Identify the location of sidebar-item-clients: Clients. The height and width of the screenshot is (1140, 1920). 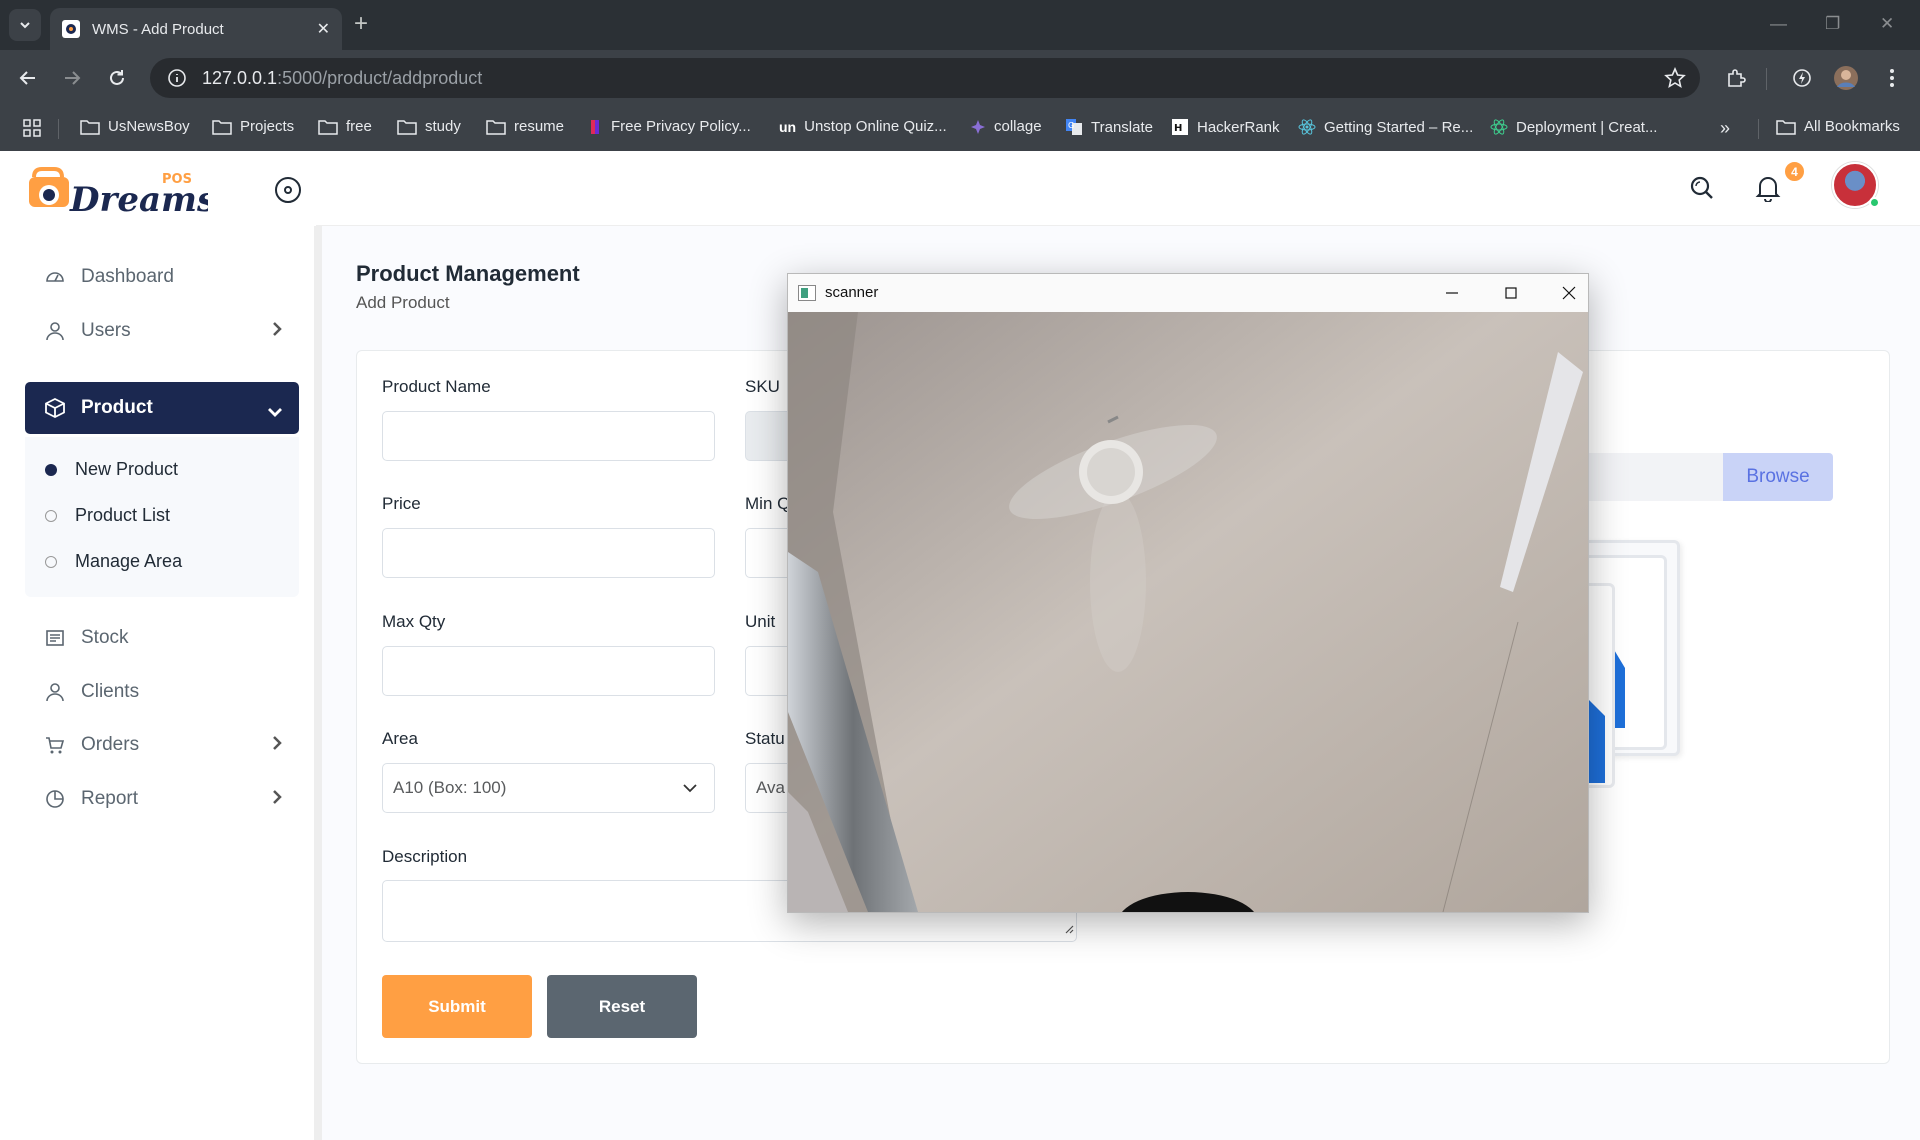
(162, 692).